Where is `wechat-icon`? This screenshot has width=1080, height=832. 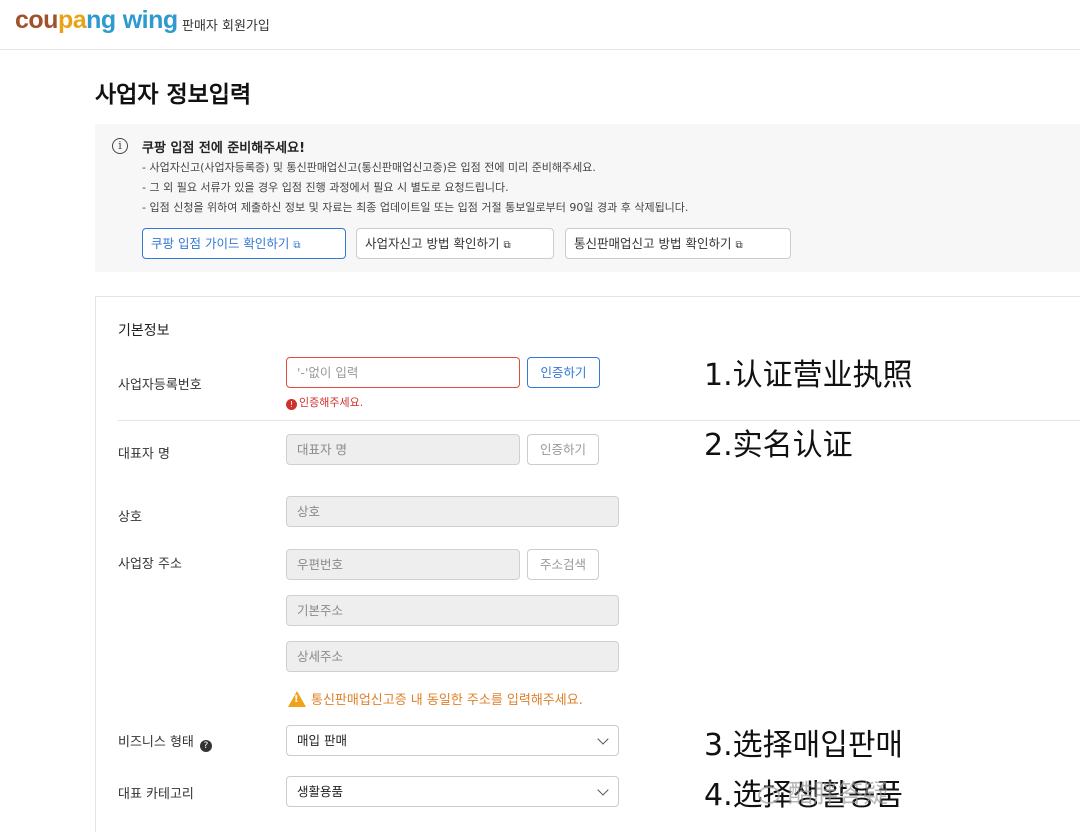
wechat-icon is located at coordinates (769, 795).